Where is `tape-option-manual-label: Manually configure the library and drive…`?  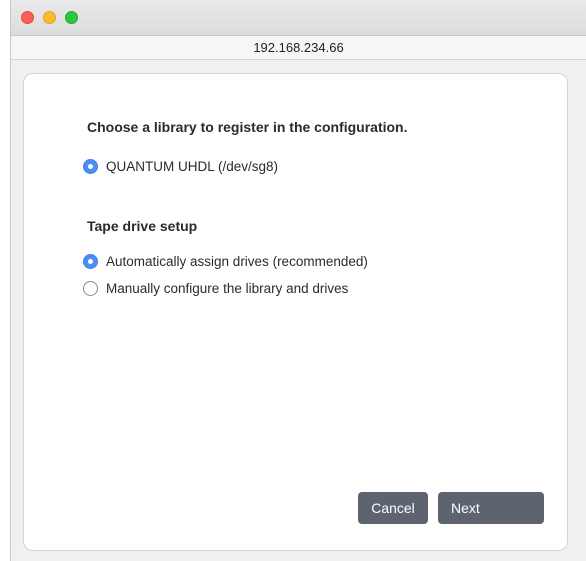
tape-option-manual-label: Manually configure the library and drive… is located at coordinates (227, 288).